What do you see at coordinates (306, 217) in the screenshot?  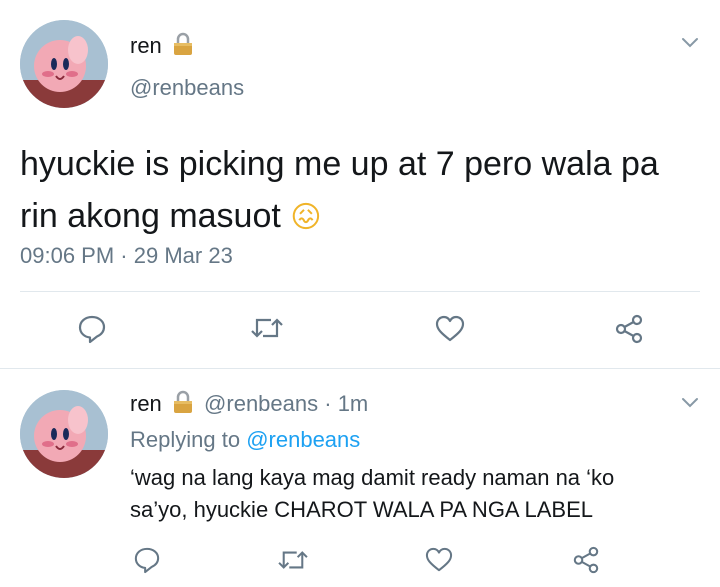 I see `emoji: 😖` at bounding box center [306, 217].